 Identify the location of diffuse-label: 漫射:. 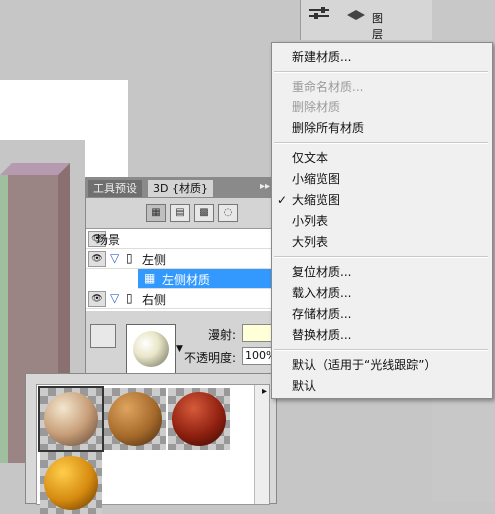
(222, 335).